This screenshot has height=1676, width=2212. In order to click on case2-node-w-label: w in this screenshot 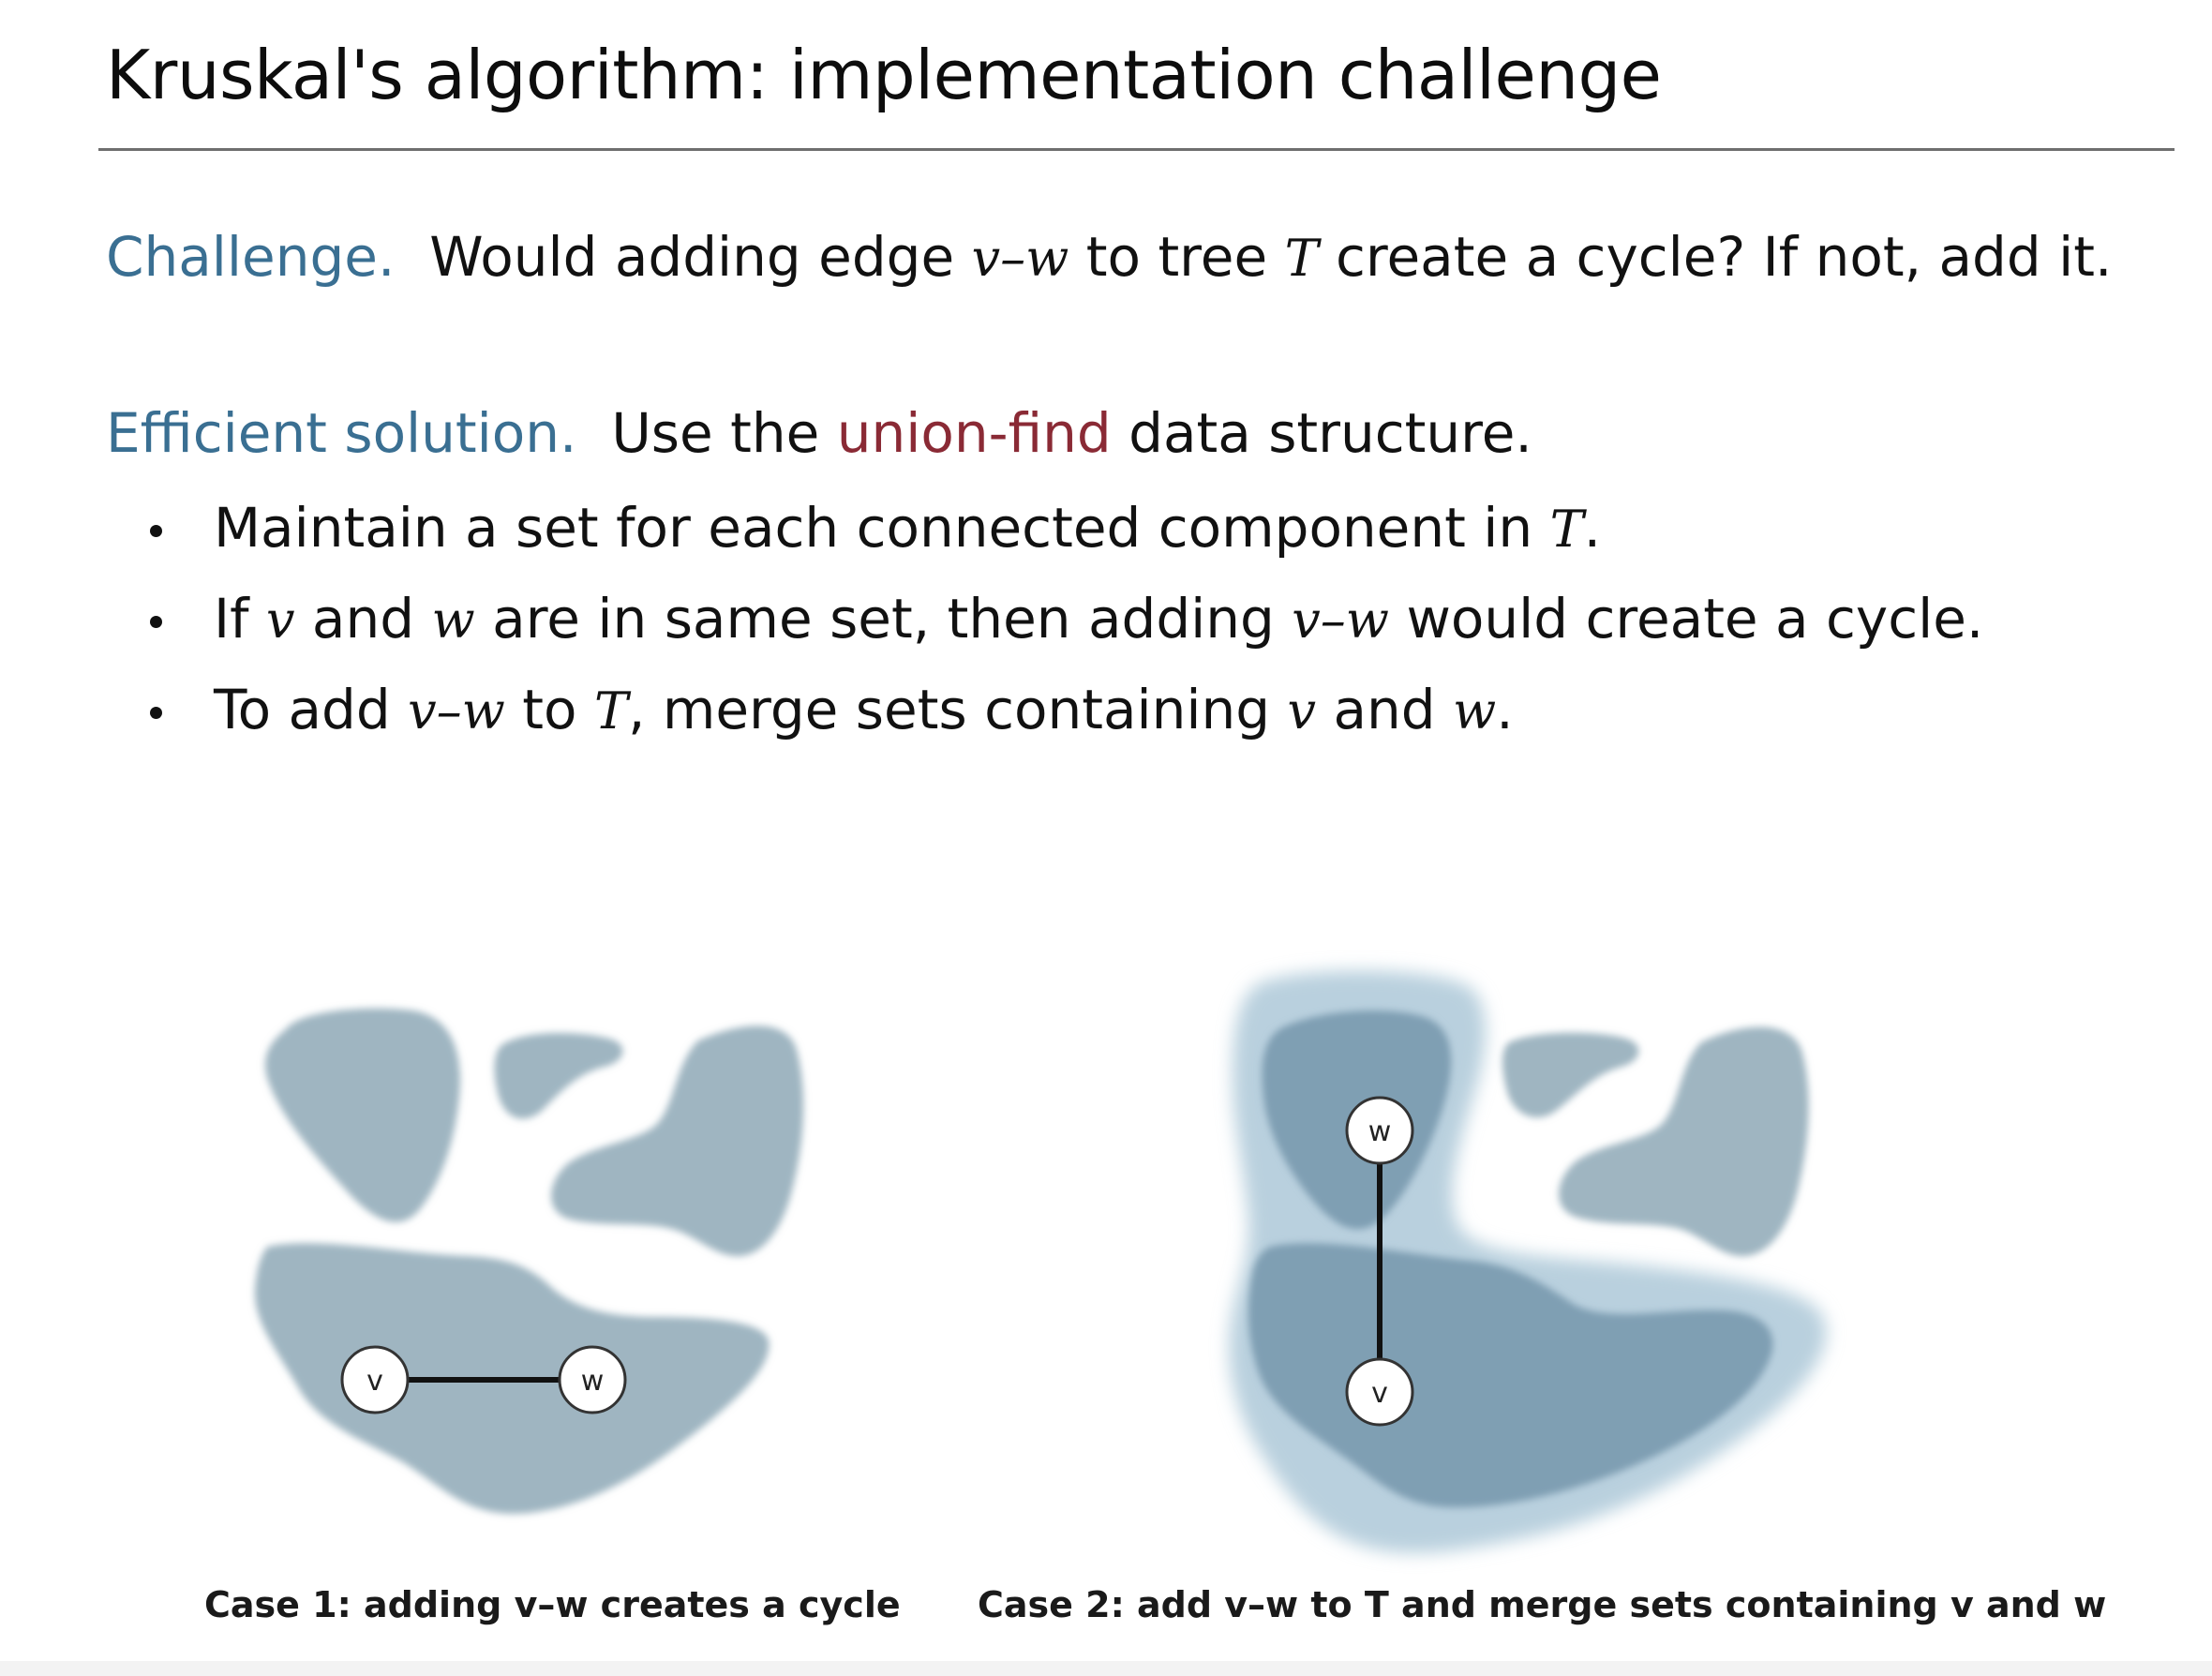, I will do `click(1380, 1131)`.